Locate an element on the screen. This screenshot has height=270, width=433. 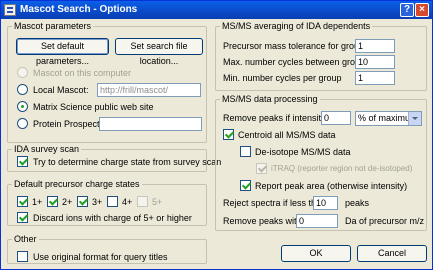
radio-mascot-this-computer is located at coordinates (22, 72).